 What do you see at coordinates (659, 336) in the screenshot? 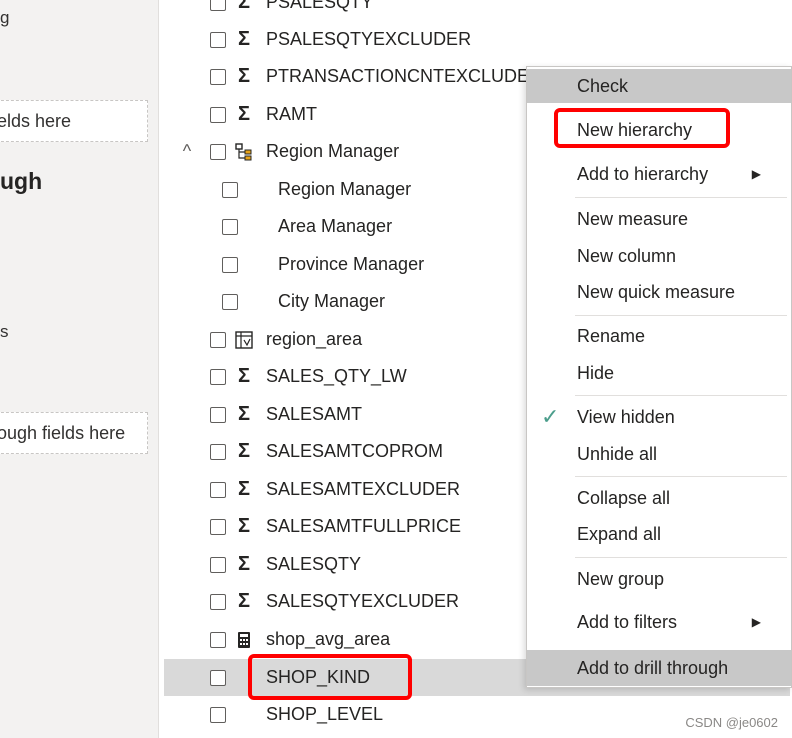
I see `menu-item-rename: Rename` at bounding box center [659, 336].